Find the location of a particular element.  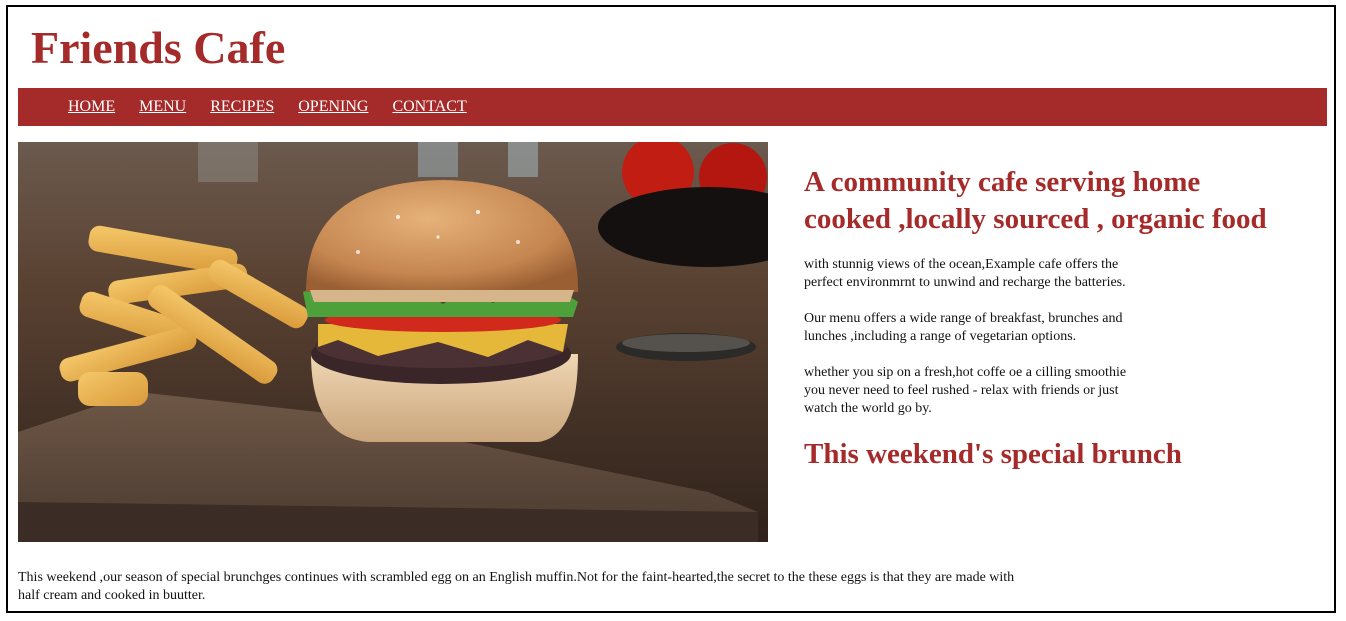

nav-link-opening: OPENING is located at coordinates (333, 107).